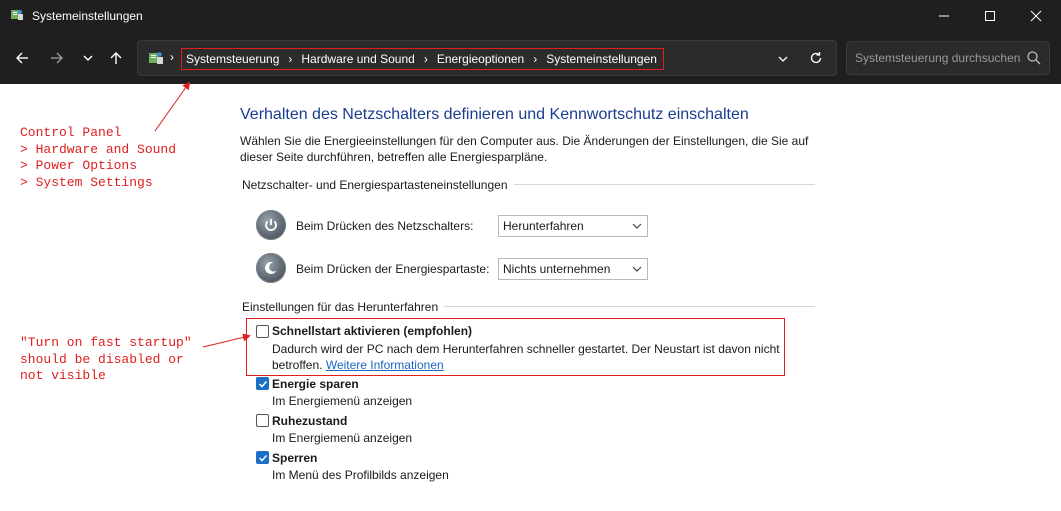 Image resolution: width=1061 pixels, height=511 pixels. What do you see at coordinates (226, 340) in the screenshot?
I see `fast-startup-annotation-arrow` at bounding box center [226, 340].